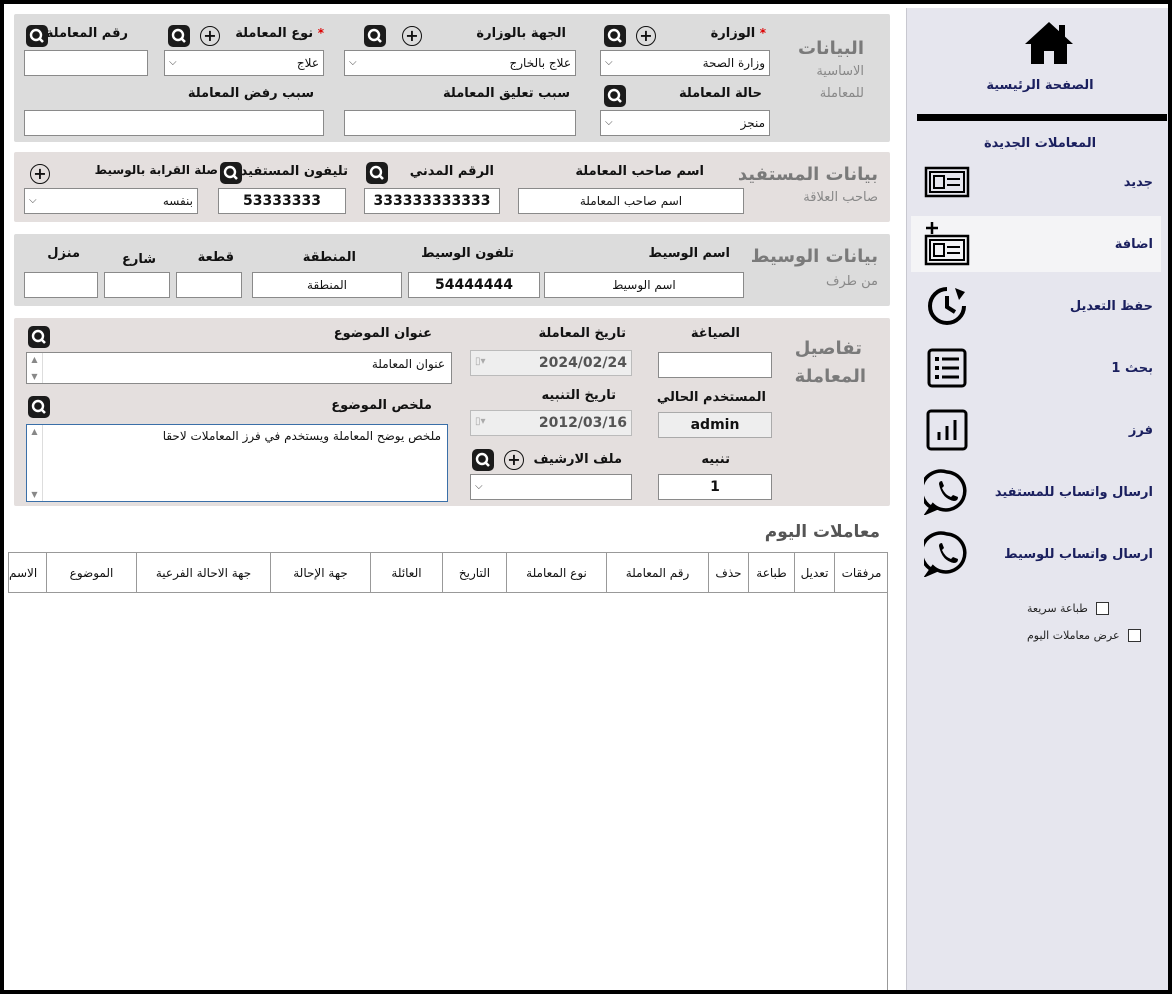 Image resolution: width=1172 pixels, height=994 pixels. What do you see at coordinates (174, 123) in the screenshot?
I see `reject-reason-input` at bounding box center [174, 123].